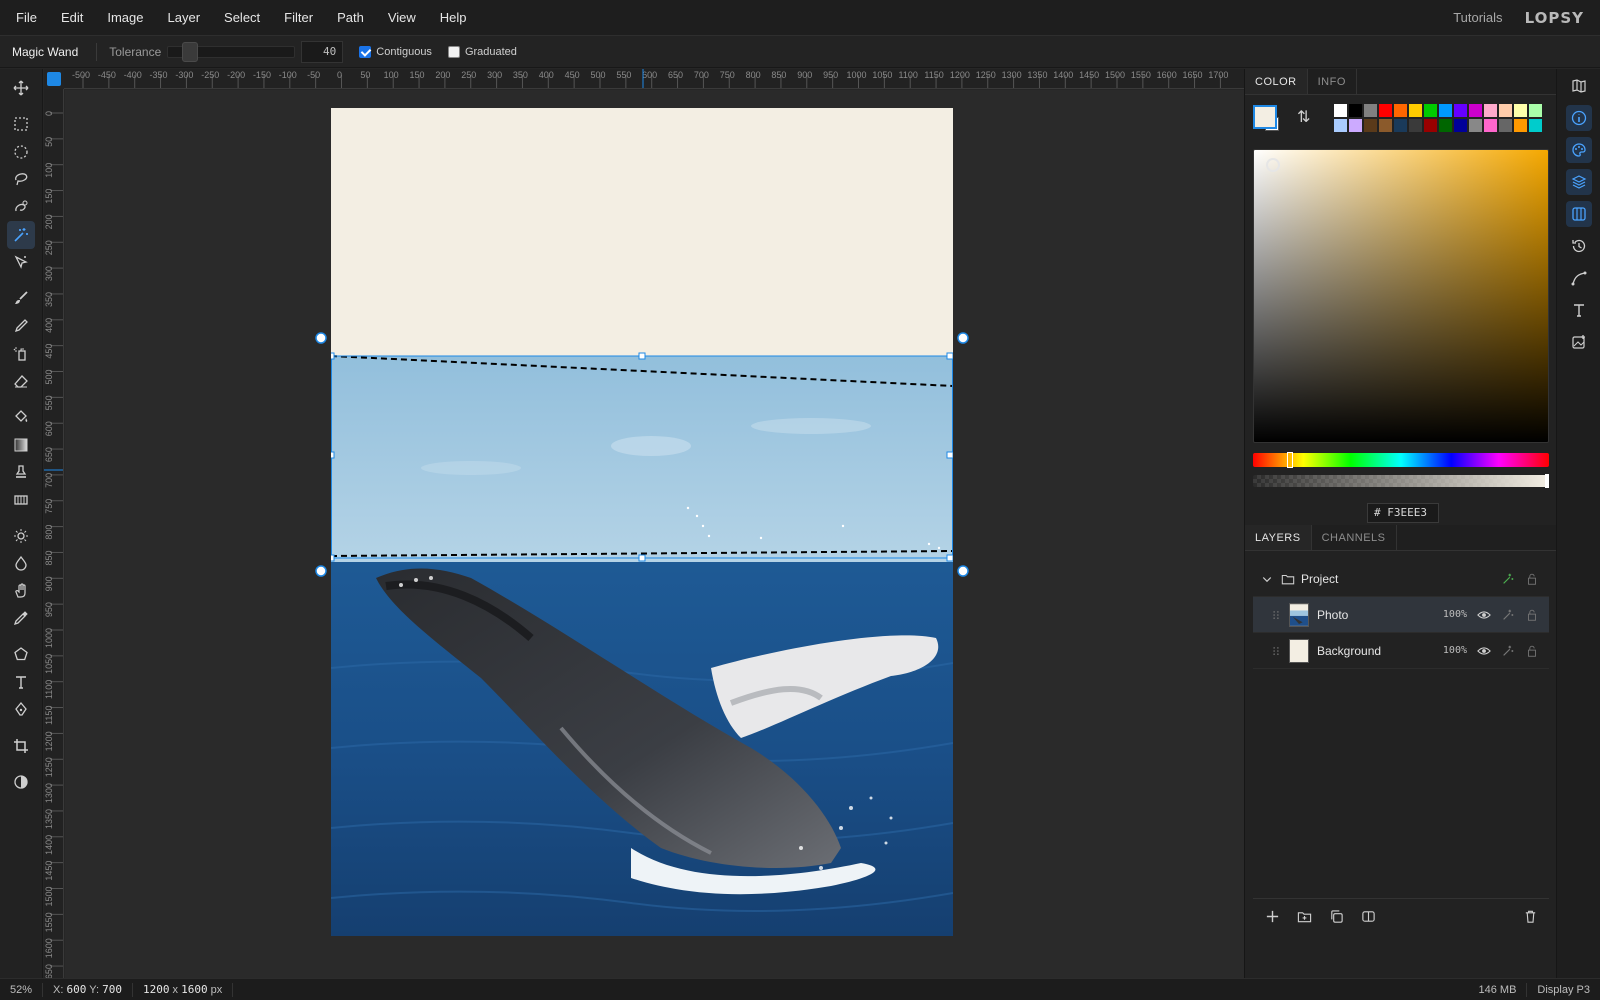  I want to click on channels-panel-button, so click(1579, 214).